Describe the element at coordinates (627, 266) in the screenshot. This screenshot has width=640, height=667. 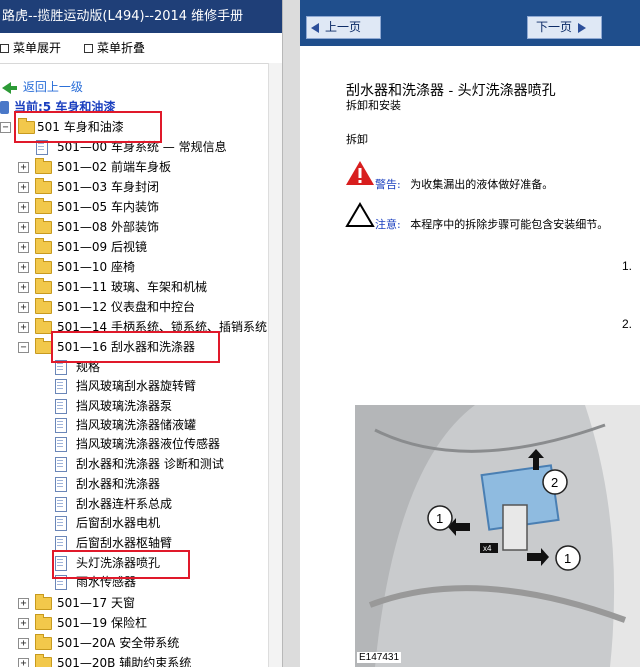
I see `step-number: 1.` at that location.